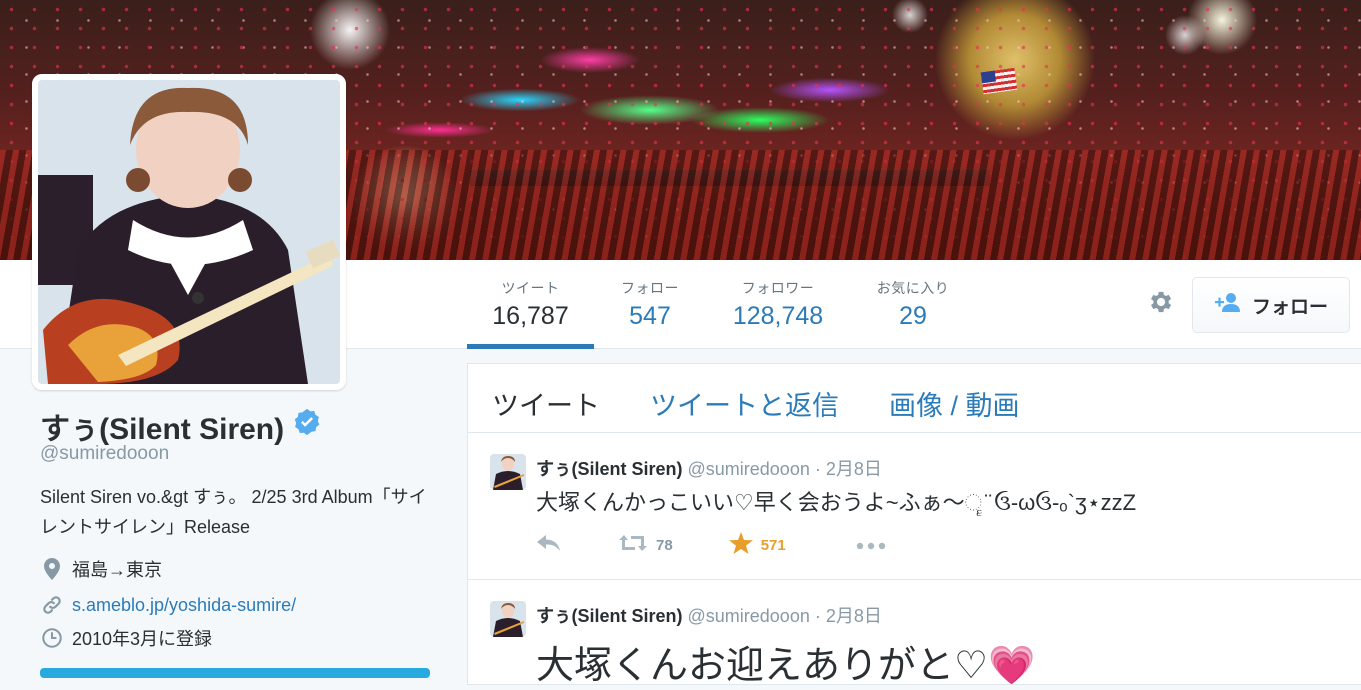 Image resolution: width=1361 pixels, height=690 pixels. Describe the element at coordinates (650, 288) in the screenshot. I see `stat-following-label: フォロー` at that location.